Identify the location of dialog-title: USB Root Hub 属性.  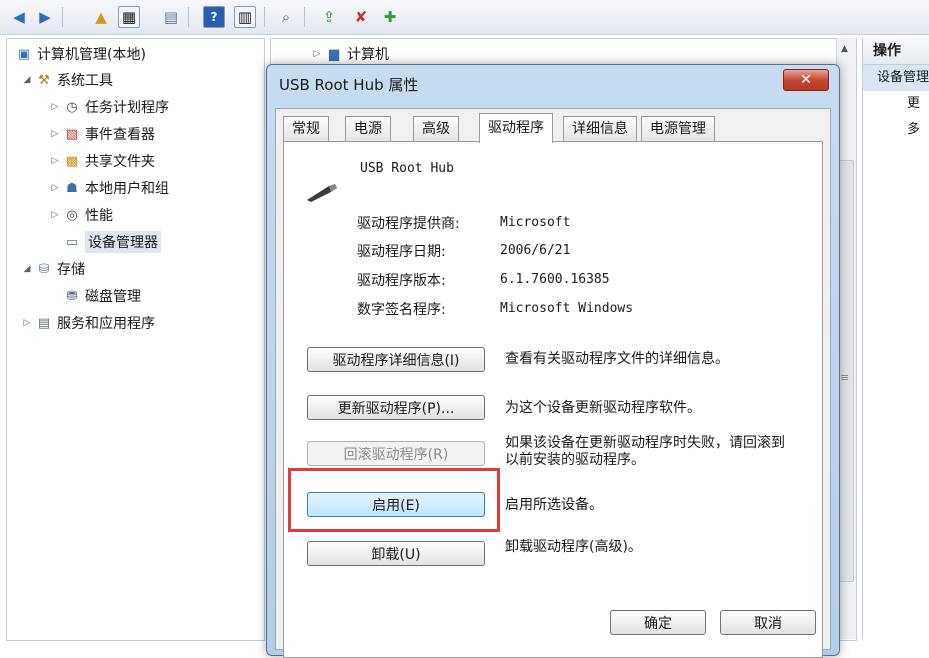
(349, 85).